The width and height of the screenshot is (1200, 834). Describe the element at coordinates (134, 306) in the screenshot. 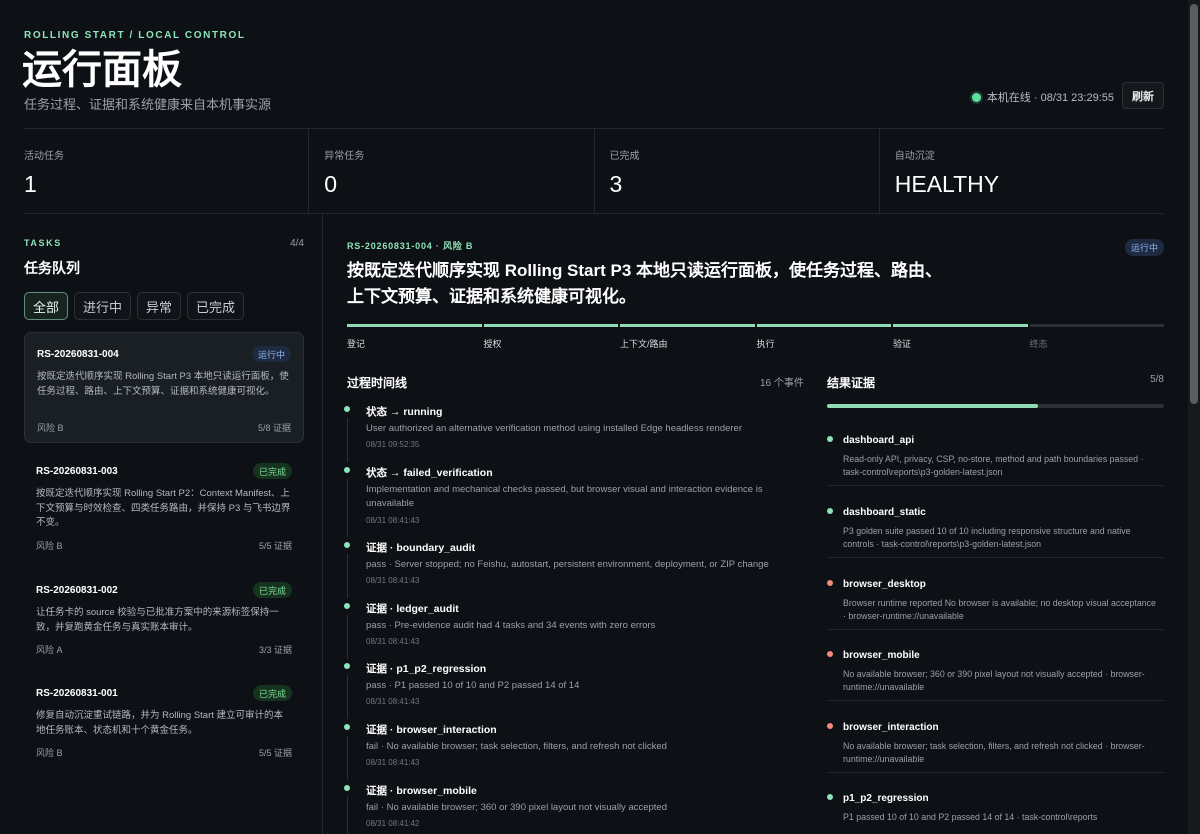

I see `task-filters: 全部 进行中 异常 已完成` at that location.